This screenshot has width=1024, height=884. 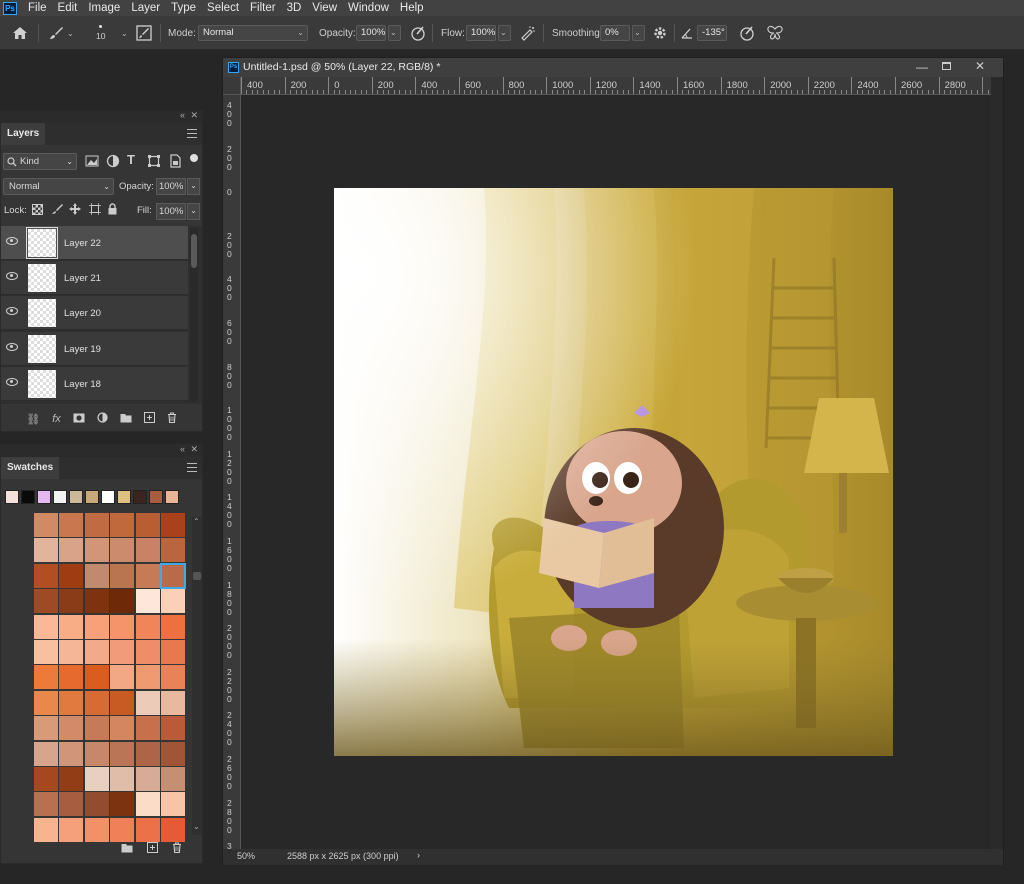 What do you see at coordinates (94, 349) in the screenshot?
I see `layer-row: Layer 19` at bounding box center [94, 349].